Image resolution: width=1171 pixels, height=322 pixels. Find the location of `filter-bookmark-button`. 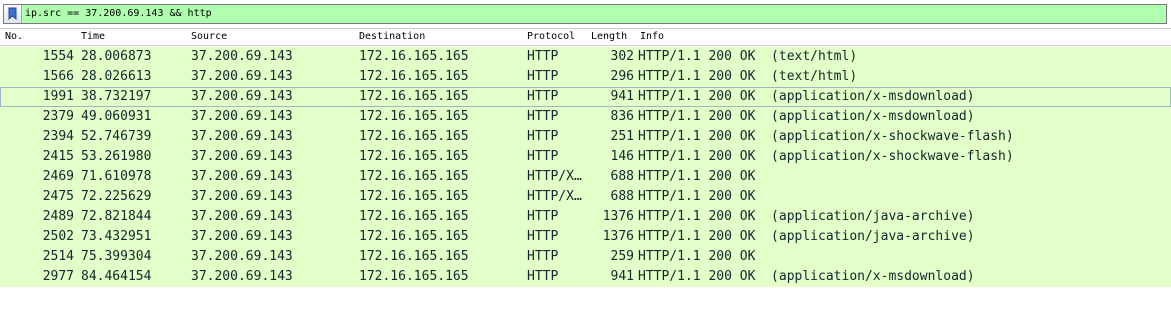

filter-bookmark-button is located at coordinates (13, 14).